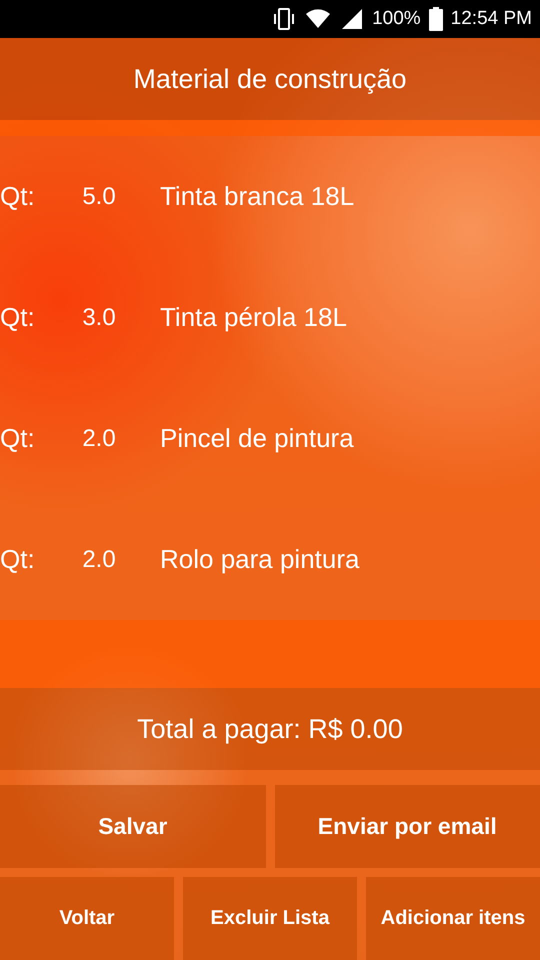  What do you see at coordinates (270, 918) in the screenshot?
I see `action-button: Excluir Lista` at bounding box center [270, 918].